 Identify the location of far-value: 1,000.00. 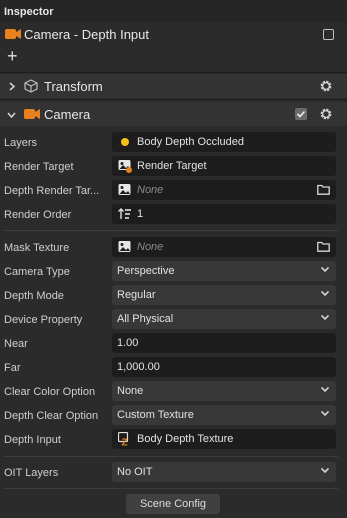
(138, 367).